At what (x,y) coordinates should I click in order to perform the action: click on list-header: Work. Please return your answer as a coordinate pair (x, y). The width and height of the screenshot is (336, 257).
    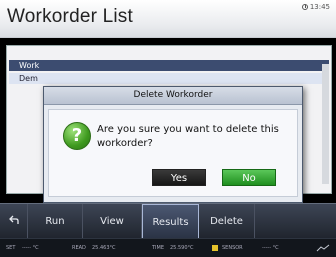
    Looking at the image, I should click on (169, 65).